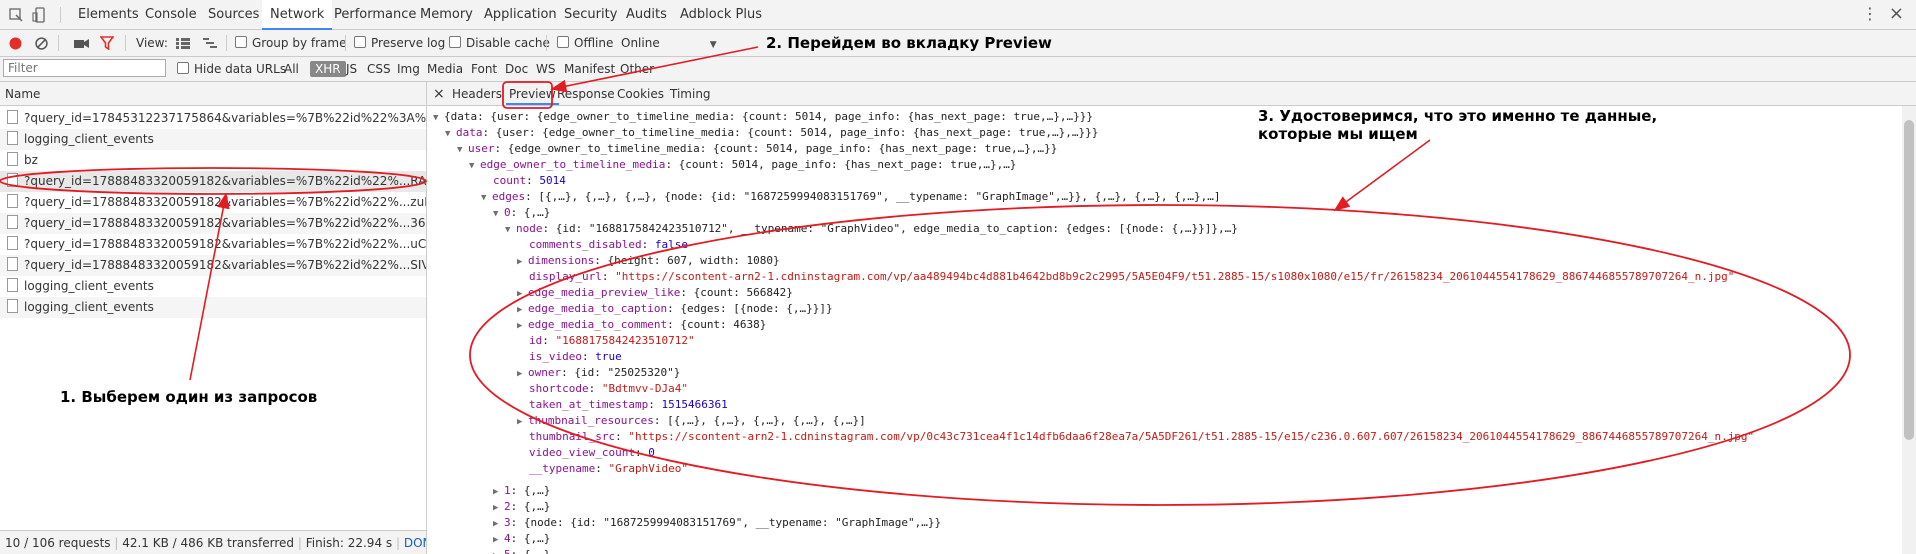 This screenshot has height=554, width=1916. Describe the element at coordinates (641, 325) in the screenshot. I see `json-node: ▶ edge_media_to_comment: {count: 4638}` at that location.